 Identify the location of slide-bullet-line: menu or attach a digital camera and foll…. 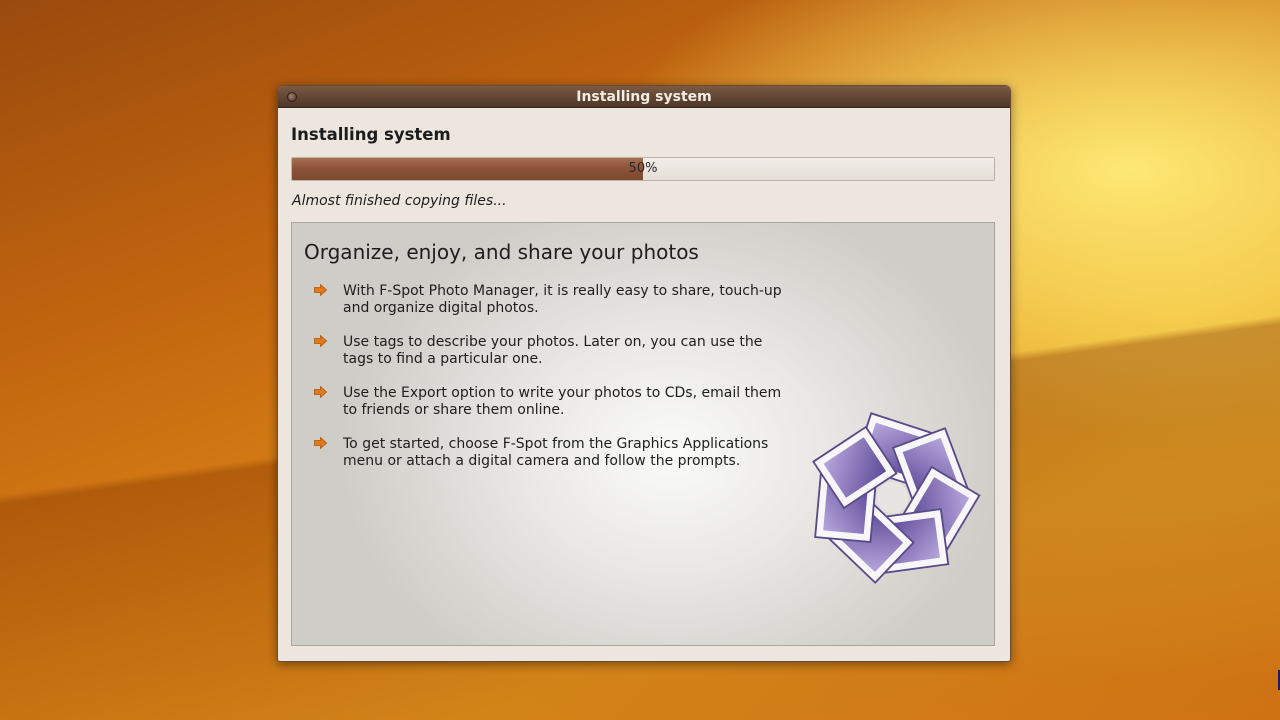
(542, 461).